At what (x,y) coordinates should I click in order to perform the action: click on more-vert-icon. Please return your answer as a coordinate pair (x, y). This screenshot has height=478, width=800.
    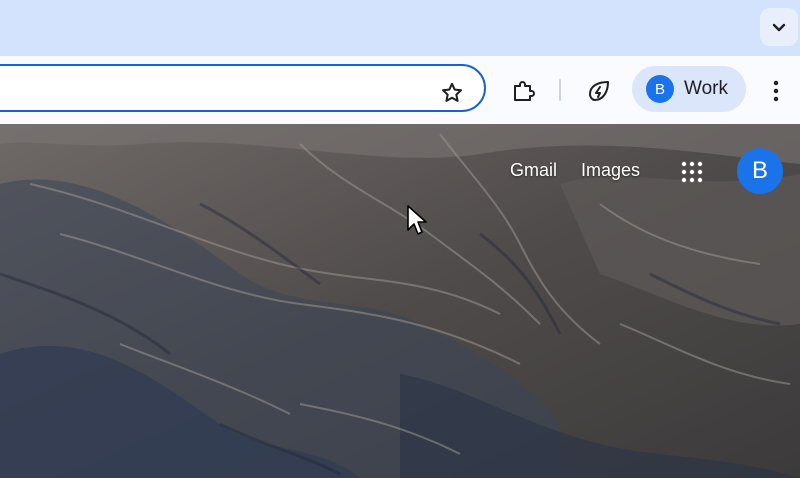
    Looking at the image, I should click on (776, 91).